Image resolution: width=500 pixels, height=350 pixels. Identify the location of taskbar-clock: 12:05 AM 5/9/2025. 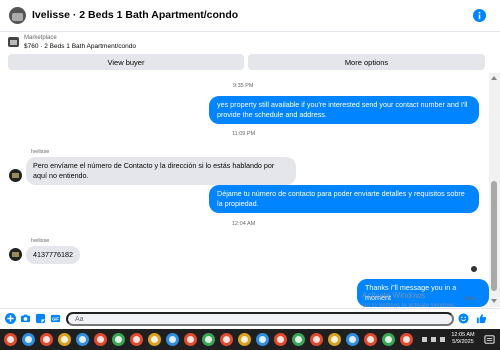
(463, 339).